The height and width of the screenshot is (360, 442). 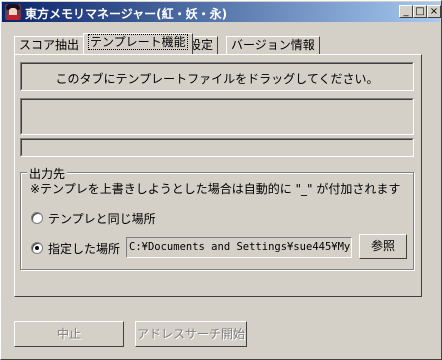 I want to click on drop-instruction-text: このタブにテンプレートファイルをドラッグしてください。, so click(x=217, y=79).